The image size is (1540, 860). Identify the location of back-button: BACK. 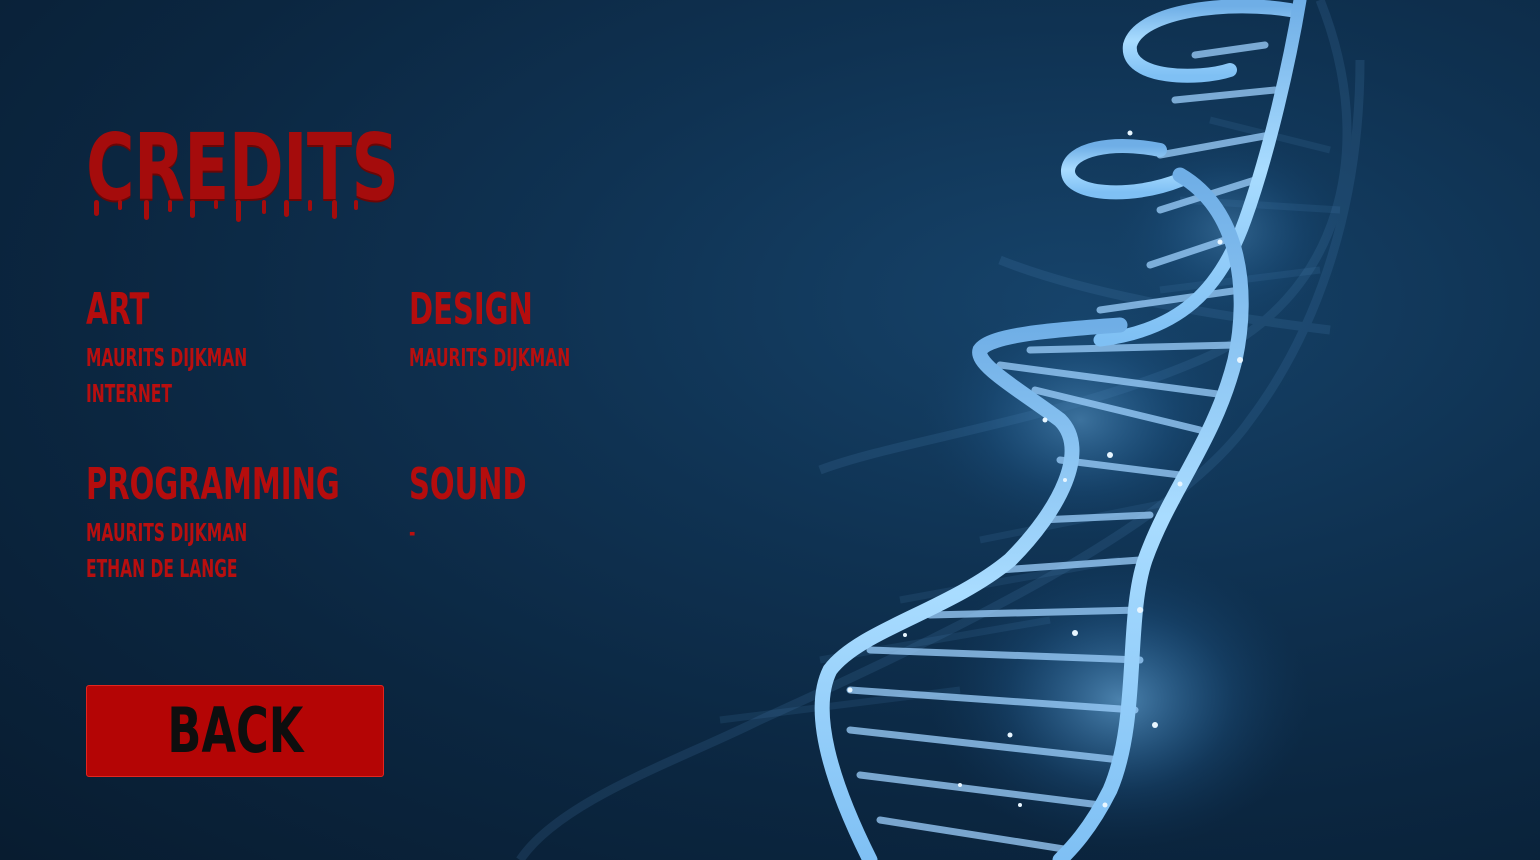
(235, 731).